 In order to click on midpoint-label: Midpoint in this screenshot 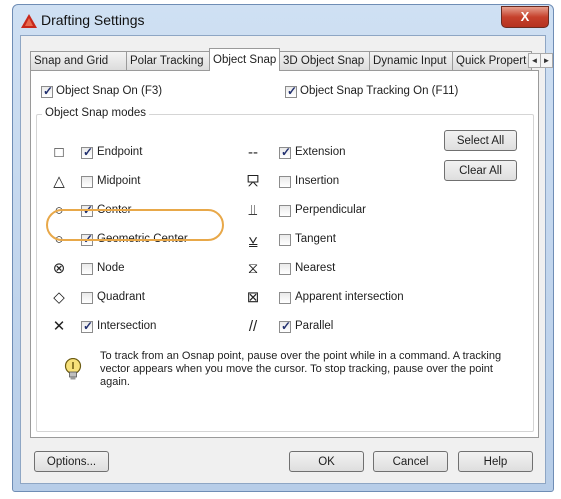, I will do `click(118, 181)`.